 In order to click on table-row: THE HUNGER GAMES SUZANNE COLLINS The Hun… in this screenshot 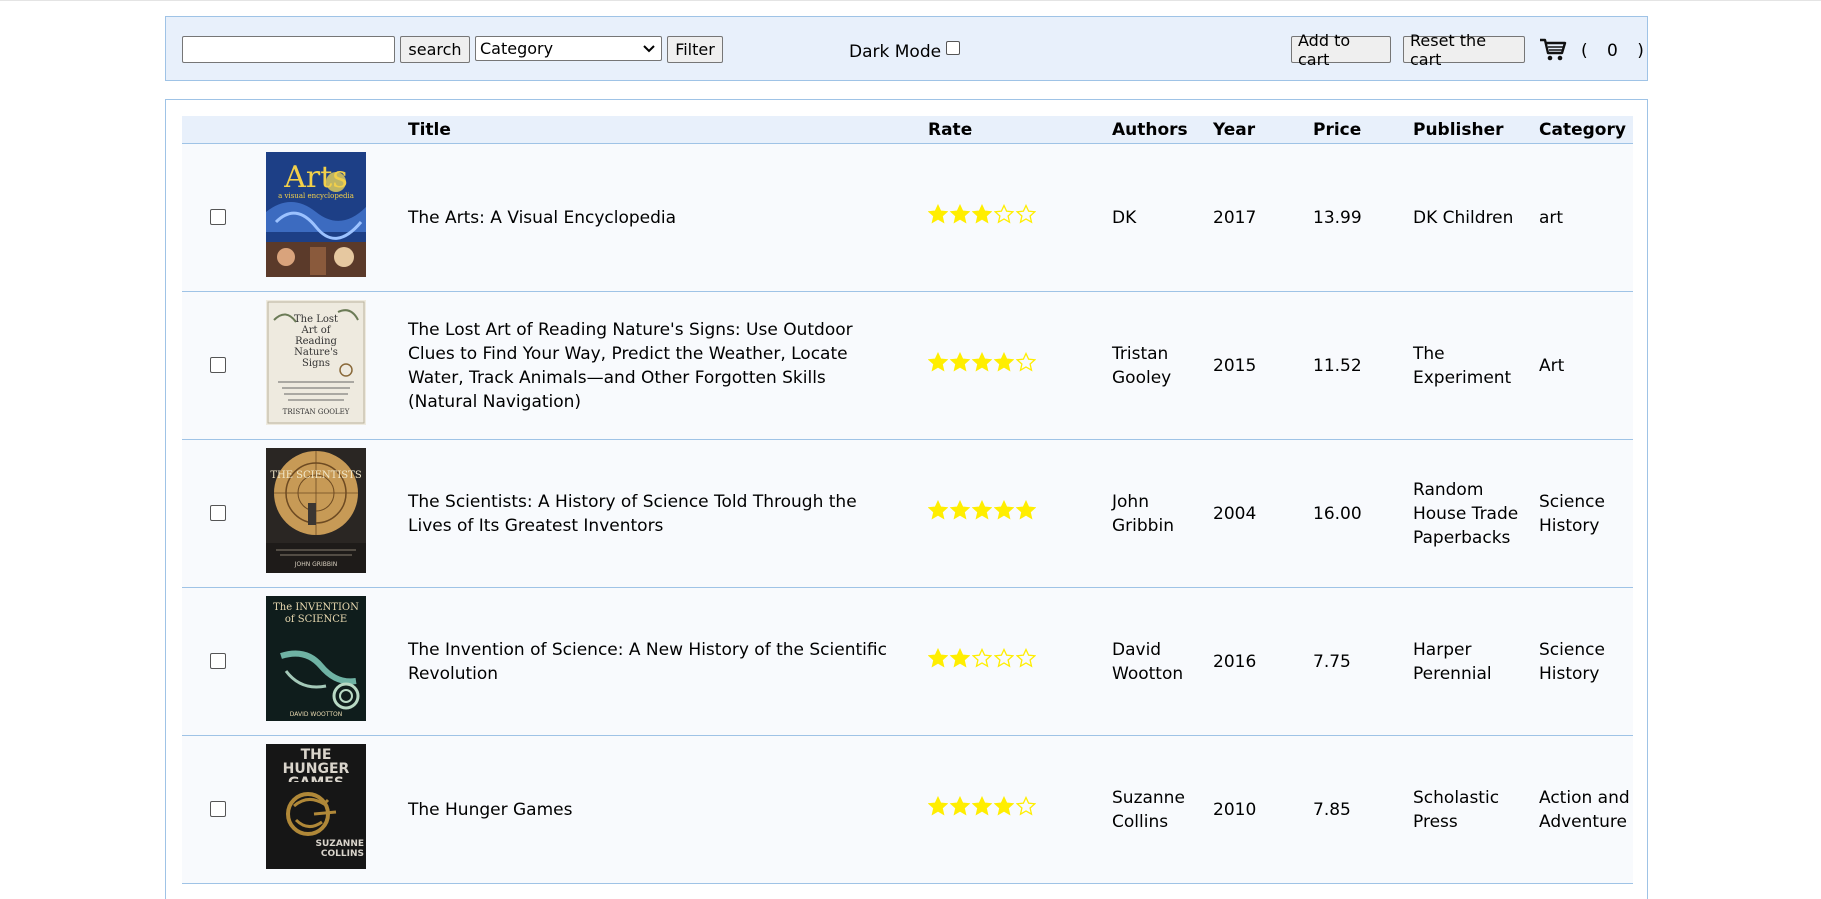, I will do `click(907, 810)`.